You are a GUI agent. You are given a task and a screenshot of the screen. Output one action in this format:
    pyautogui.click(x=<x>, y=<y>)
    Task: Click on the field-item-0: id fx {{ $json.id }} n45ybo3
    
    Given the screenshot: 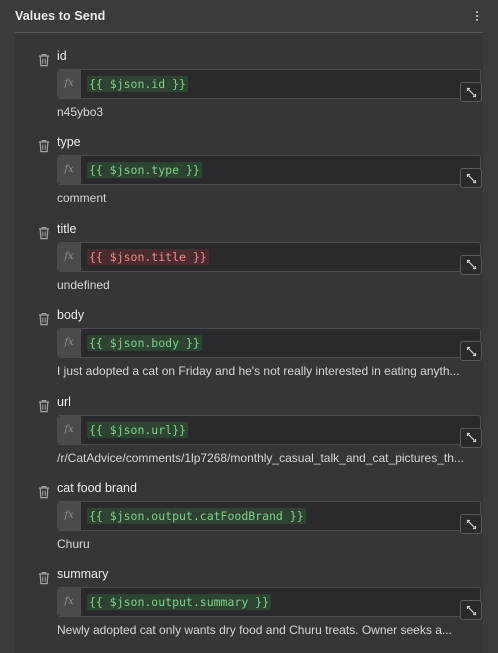 What is the action you would take?
    pyautogui.click(x=249, y=76)
    